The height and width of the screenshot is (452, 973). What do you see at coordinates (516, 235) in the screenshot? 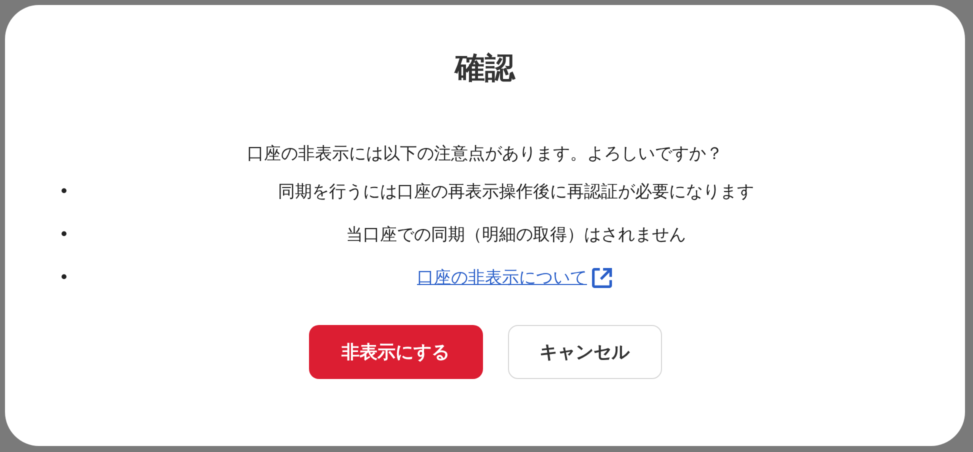
I see `note-text: 当口座での同期（明細の取得）はされません` at bounding box center [516, 235].